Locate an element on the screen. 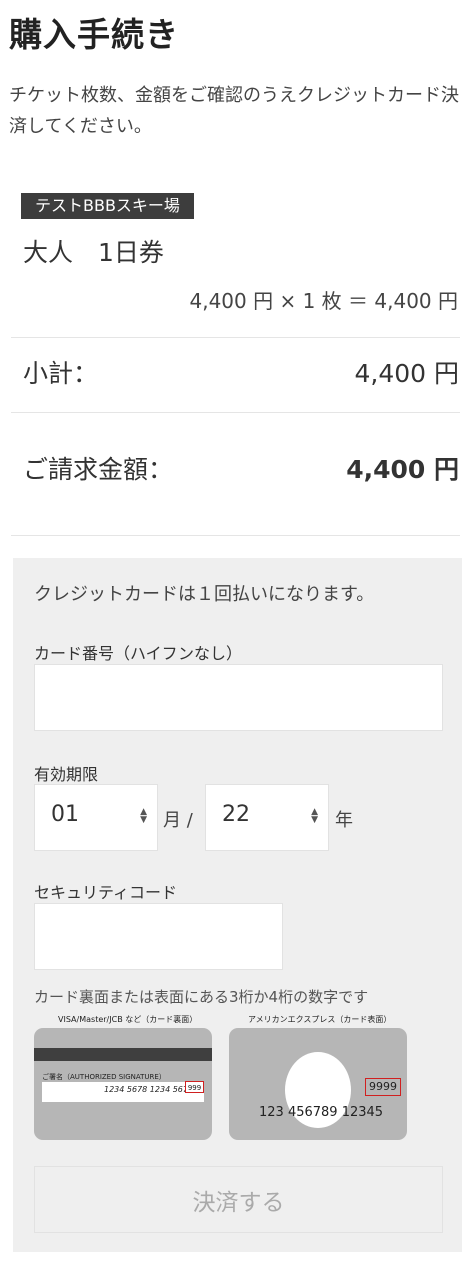  page-title: 購入手続き is located at coordinates (94, 34).